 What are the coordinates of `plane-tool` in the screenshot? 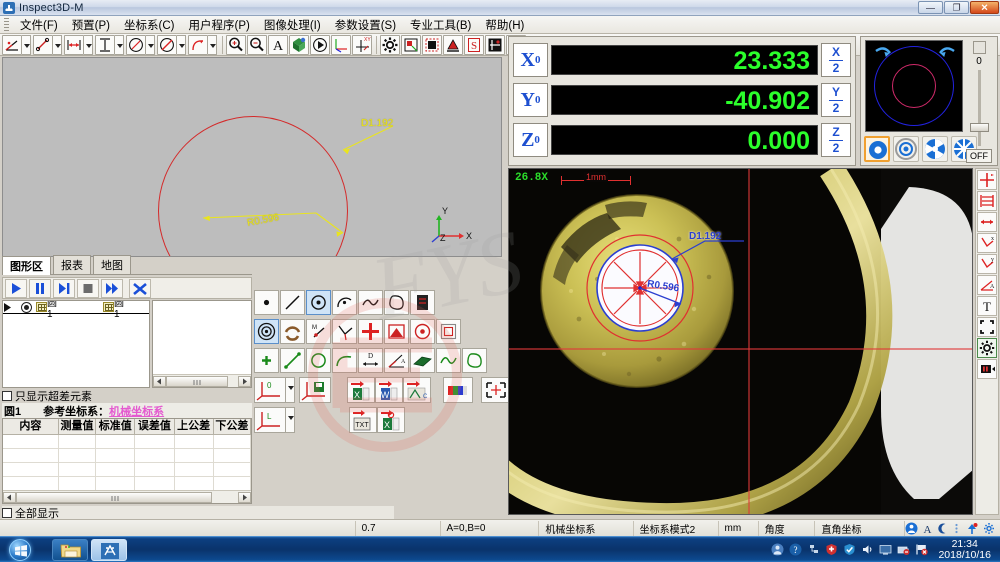 It's located at (422, 360).